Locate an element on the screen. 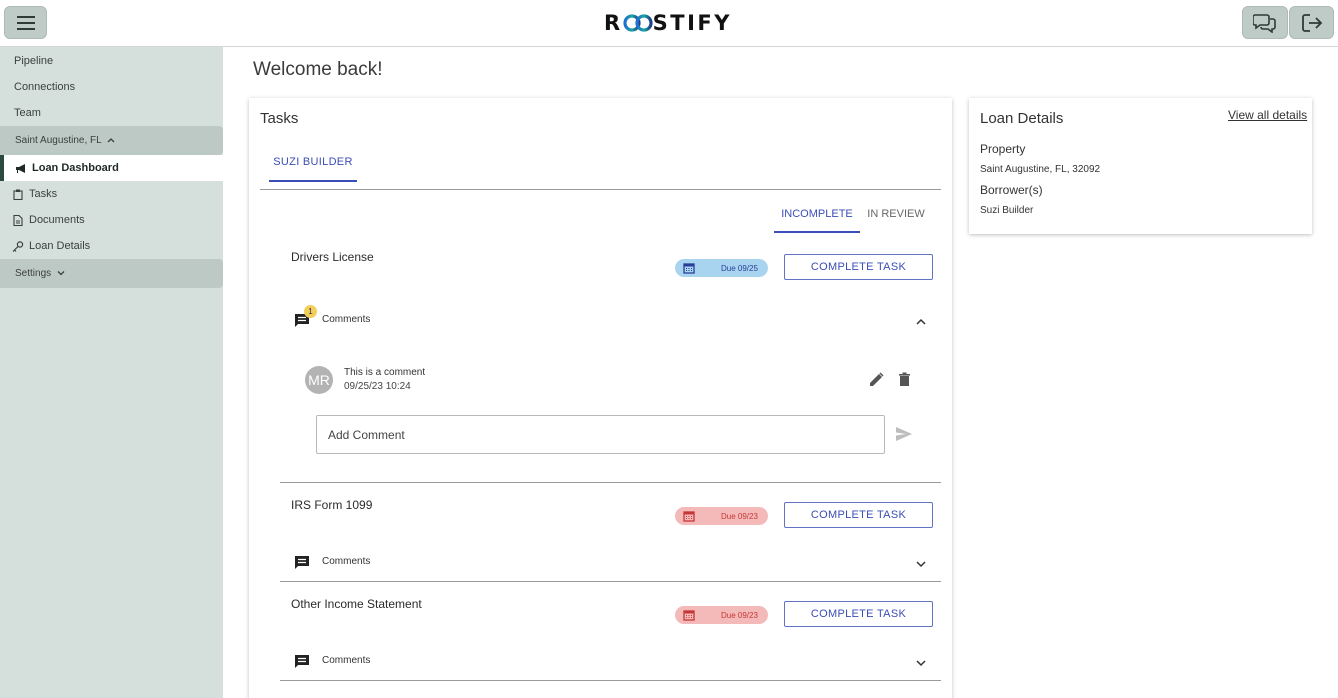 The width and height of the screenshot is (1338, 698). sidebar-item-loan-dashboard: Loan Dashboard is located at coordinates (111, 168).